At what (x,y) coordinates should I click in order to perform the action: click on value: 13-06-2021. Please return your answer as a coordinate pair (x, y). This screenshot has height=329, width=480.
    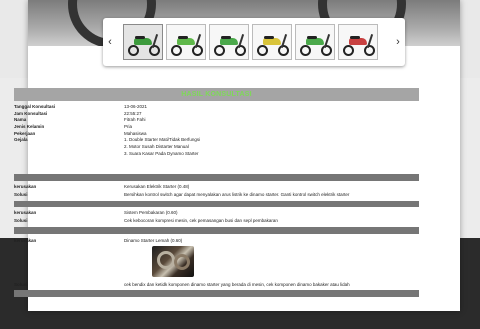
    Looking at the image, I should click on (136, 106).